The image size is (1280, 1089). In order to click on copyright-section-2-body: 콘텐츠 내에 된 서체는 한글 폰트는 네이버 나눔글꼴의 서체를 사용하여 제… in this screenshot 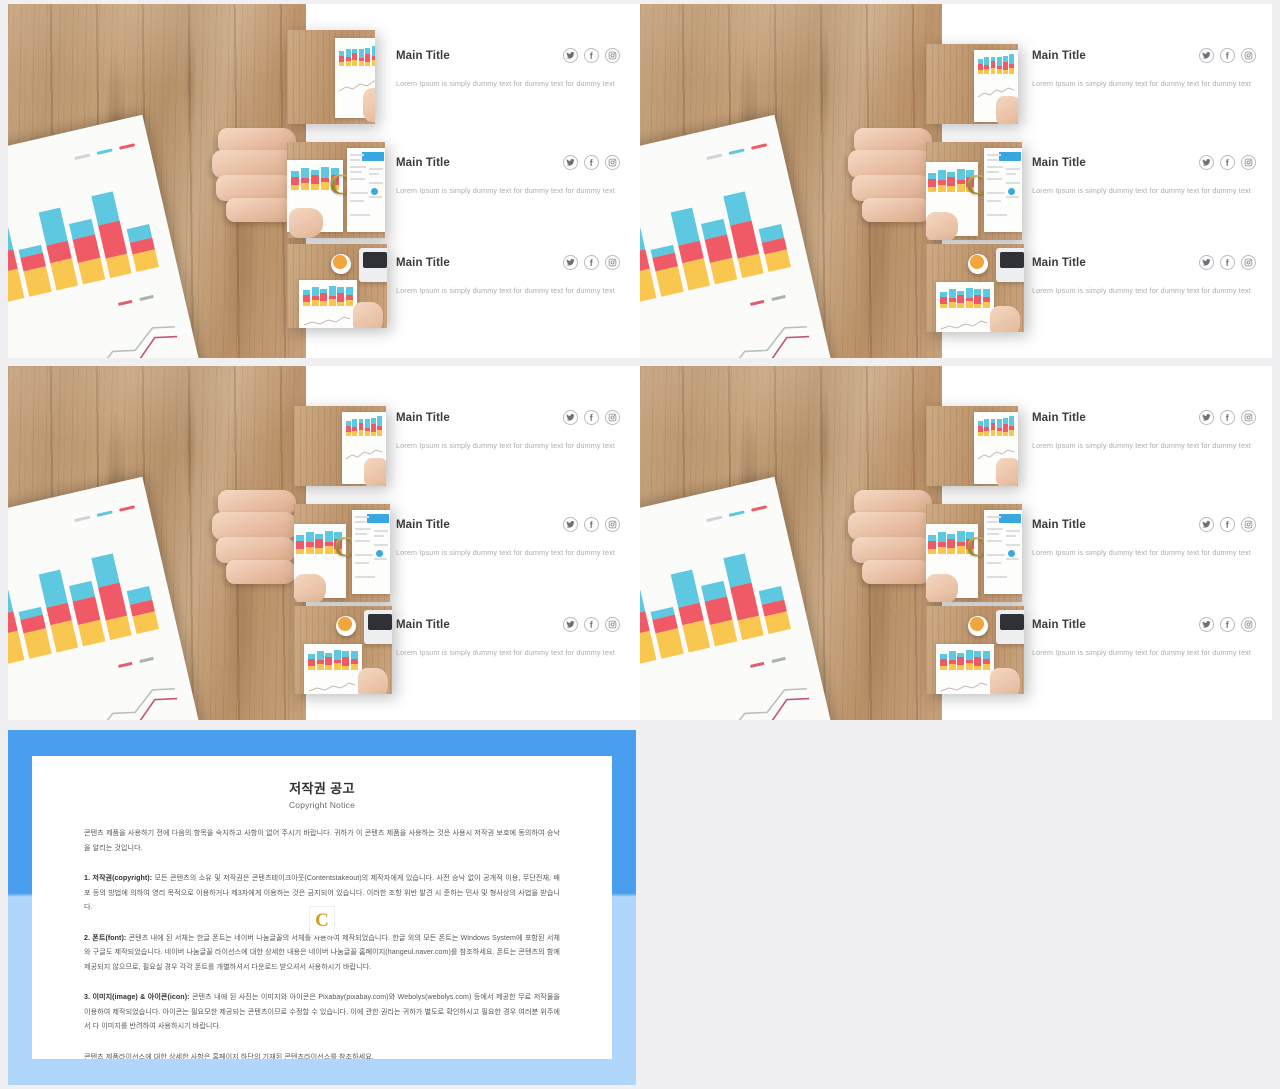, I will do `click(322, 952)`.